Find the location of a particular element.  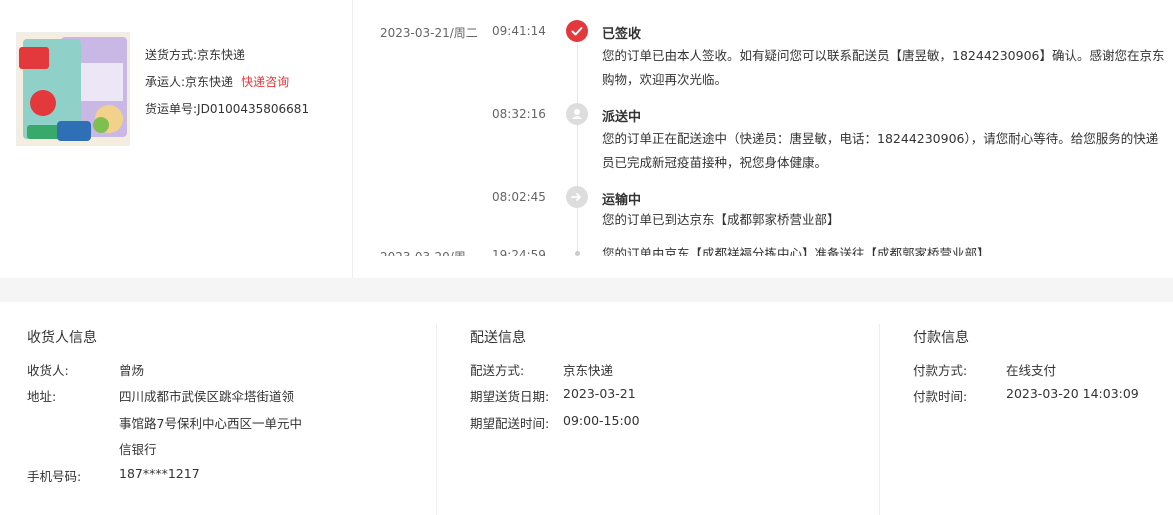

courier-icon is located at coordinates (577, 114).